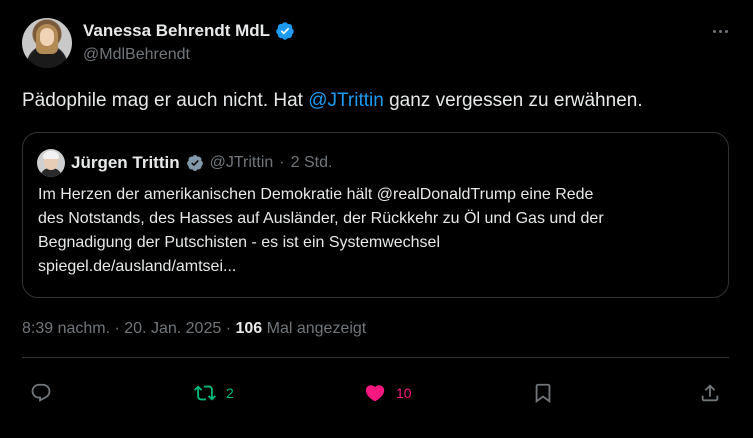 Image resolution: width=753 pixels, height=438 pixels. Describe the element at coordinates (311, 162) in the screenshot. I see `quoted-time: 2 Std.` at that location.